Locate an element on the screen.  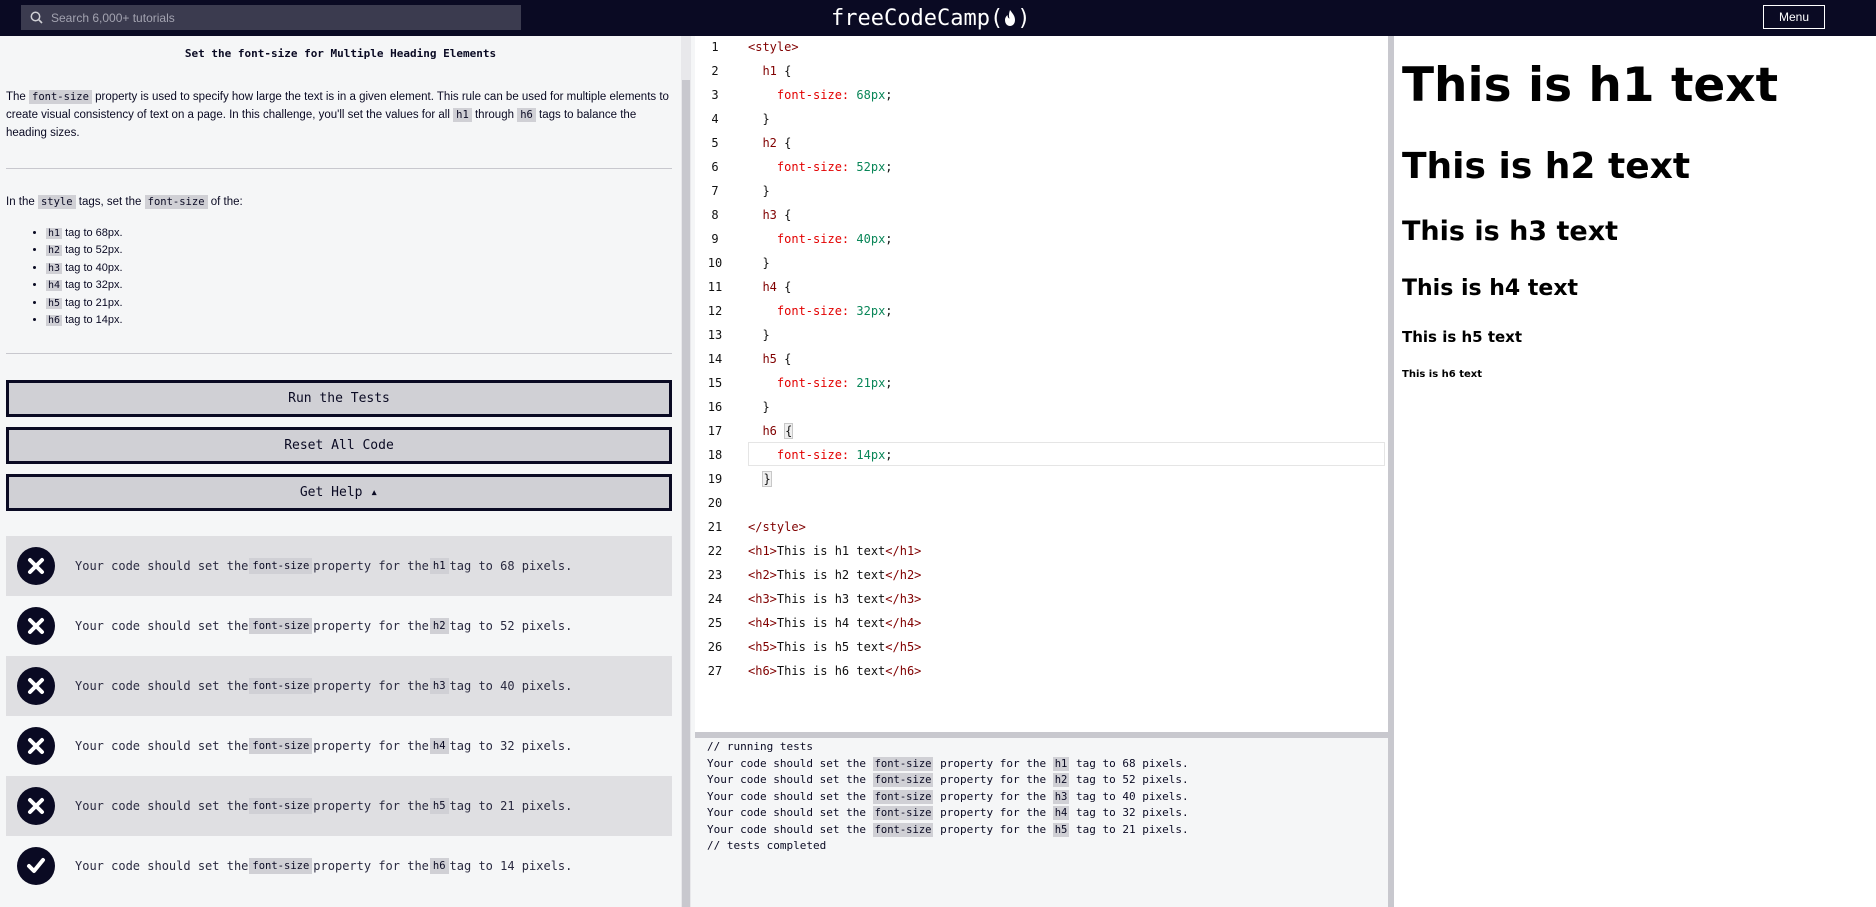
line-number: 5 is located at coordinates (715, 143).